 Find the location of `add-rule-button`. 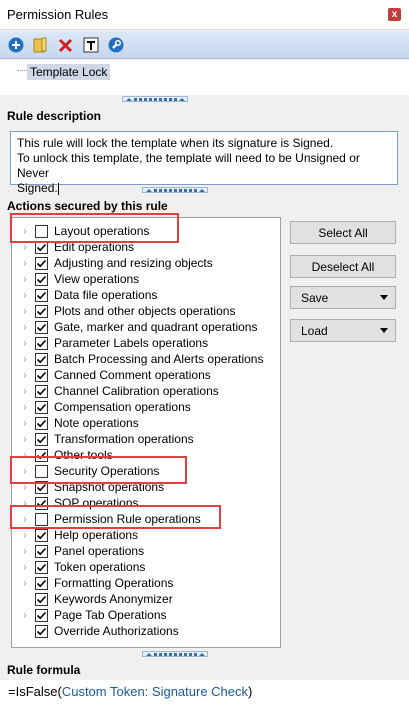

add-rule-button is located at coordinates (16, 45).